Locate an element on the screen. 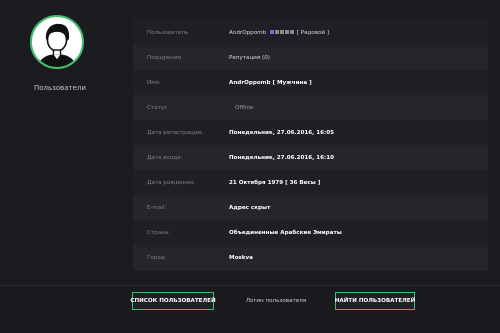 The height and width of the screenshot is (333, 500). row-label: Страна: is located at coordinates (159, 232).